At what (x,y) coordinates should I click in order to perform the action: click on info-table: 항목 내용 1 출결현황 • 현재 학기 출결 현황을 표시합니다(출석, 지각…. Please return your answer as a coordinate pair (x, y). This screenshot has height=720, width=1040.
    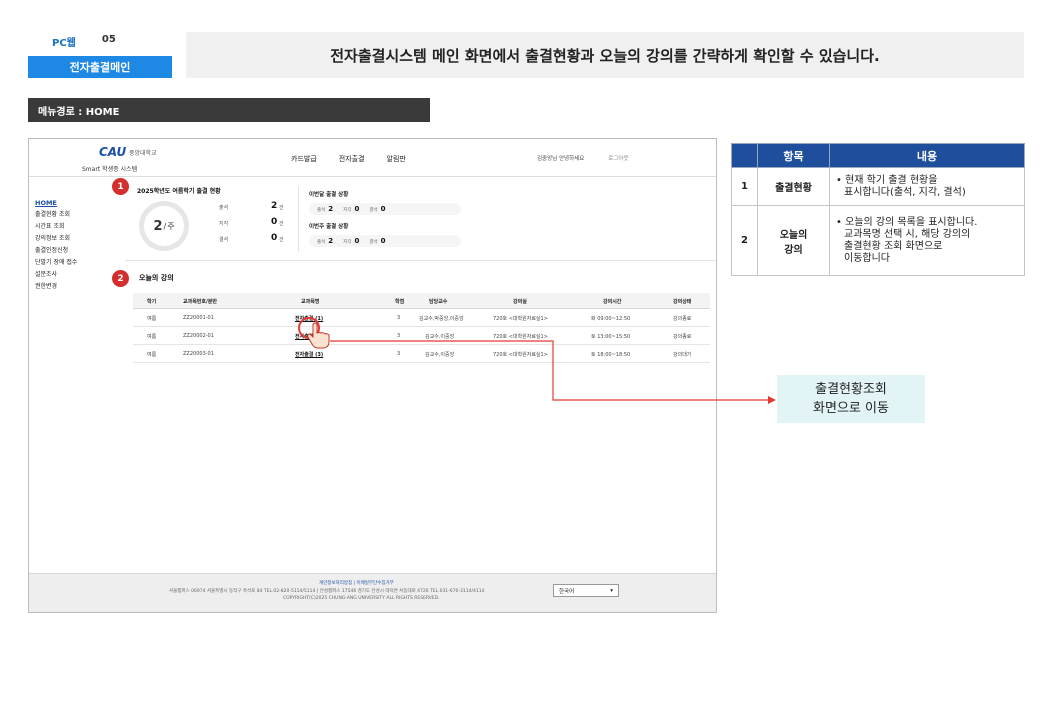
    Looking at the image, I should click on (878, 209).